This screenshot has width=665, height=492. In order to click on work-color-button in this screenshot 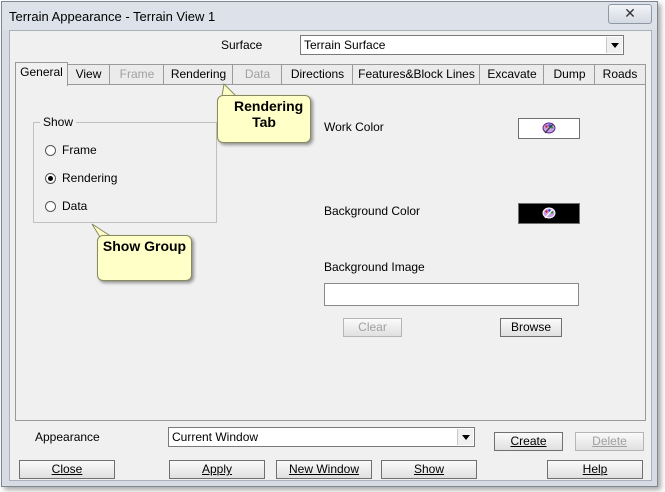, I will do `click(549, 128)`.